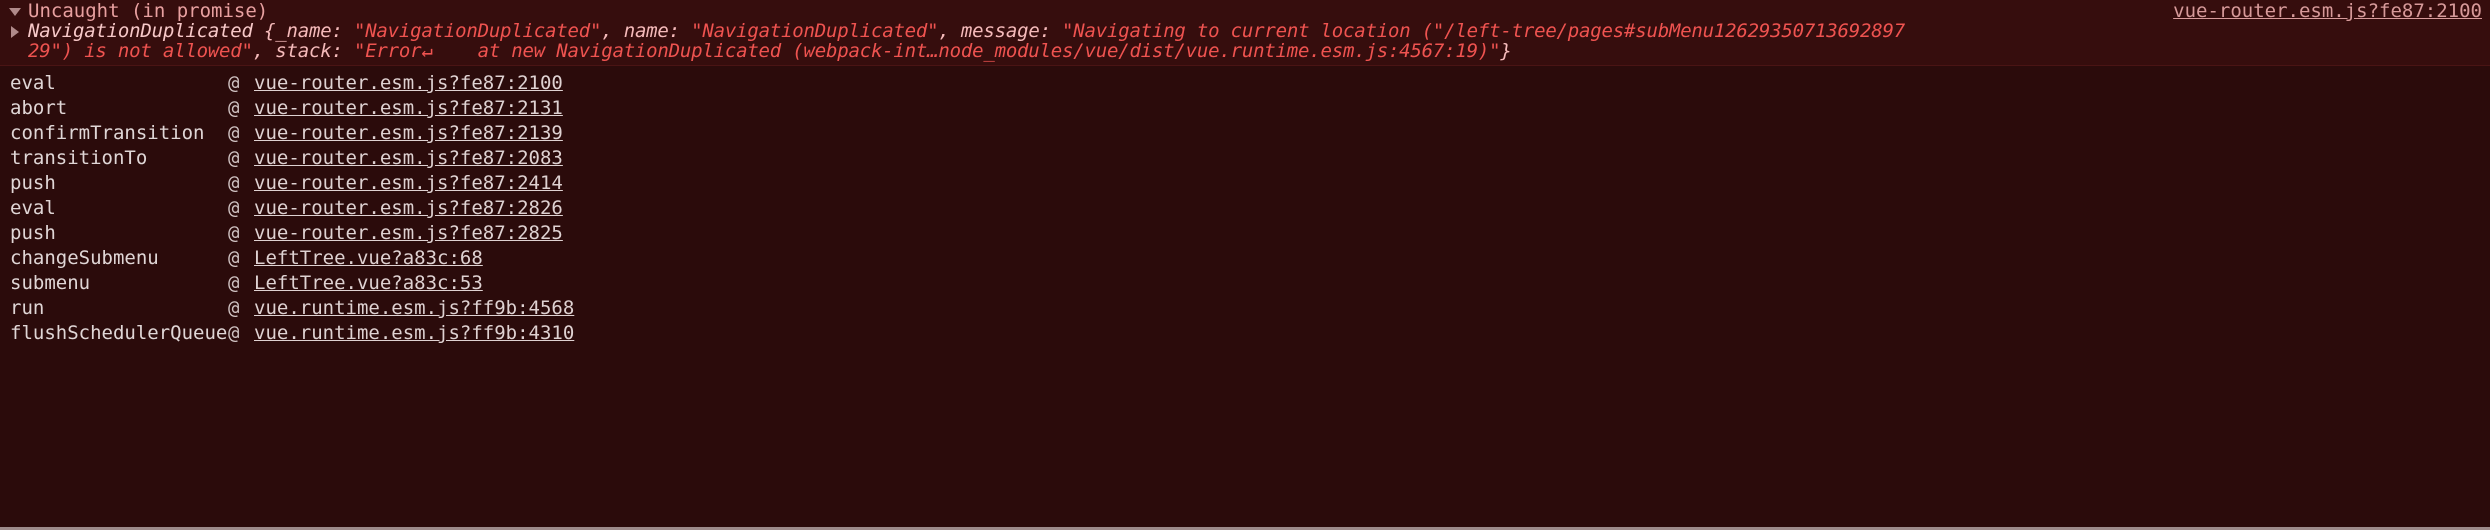  I want to click on stack-frame-row: run @ vue.runtime.esm.js?ff9b:4568, so click(1245, 308).